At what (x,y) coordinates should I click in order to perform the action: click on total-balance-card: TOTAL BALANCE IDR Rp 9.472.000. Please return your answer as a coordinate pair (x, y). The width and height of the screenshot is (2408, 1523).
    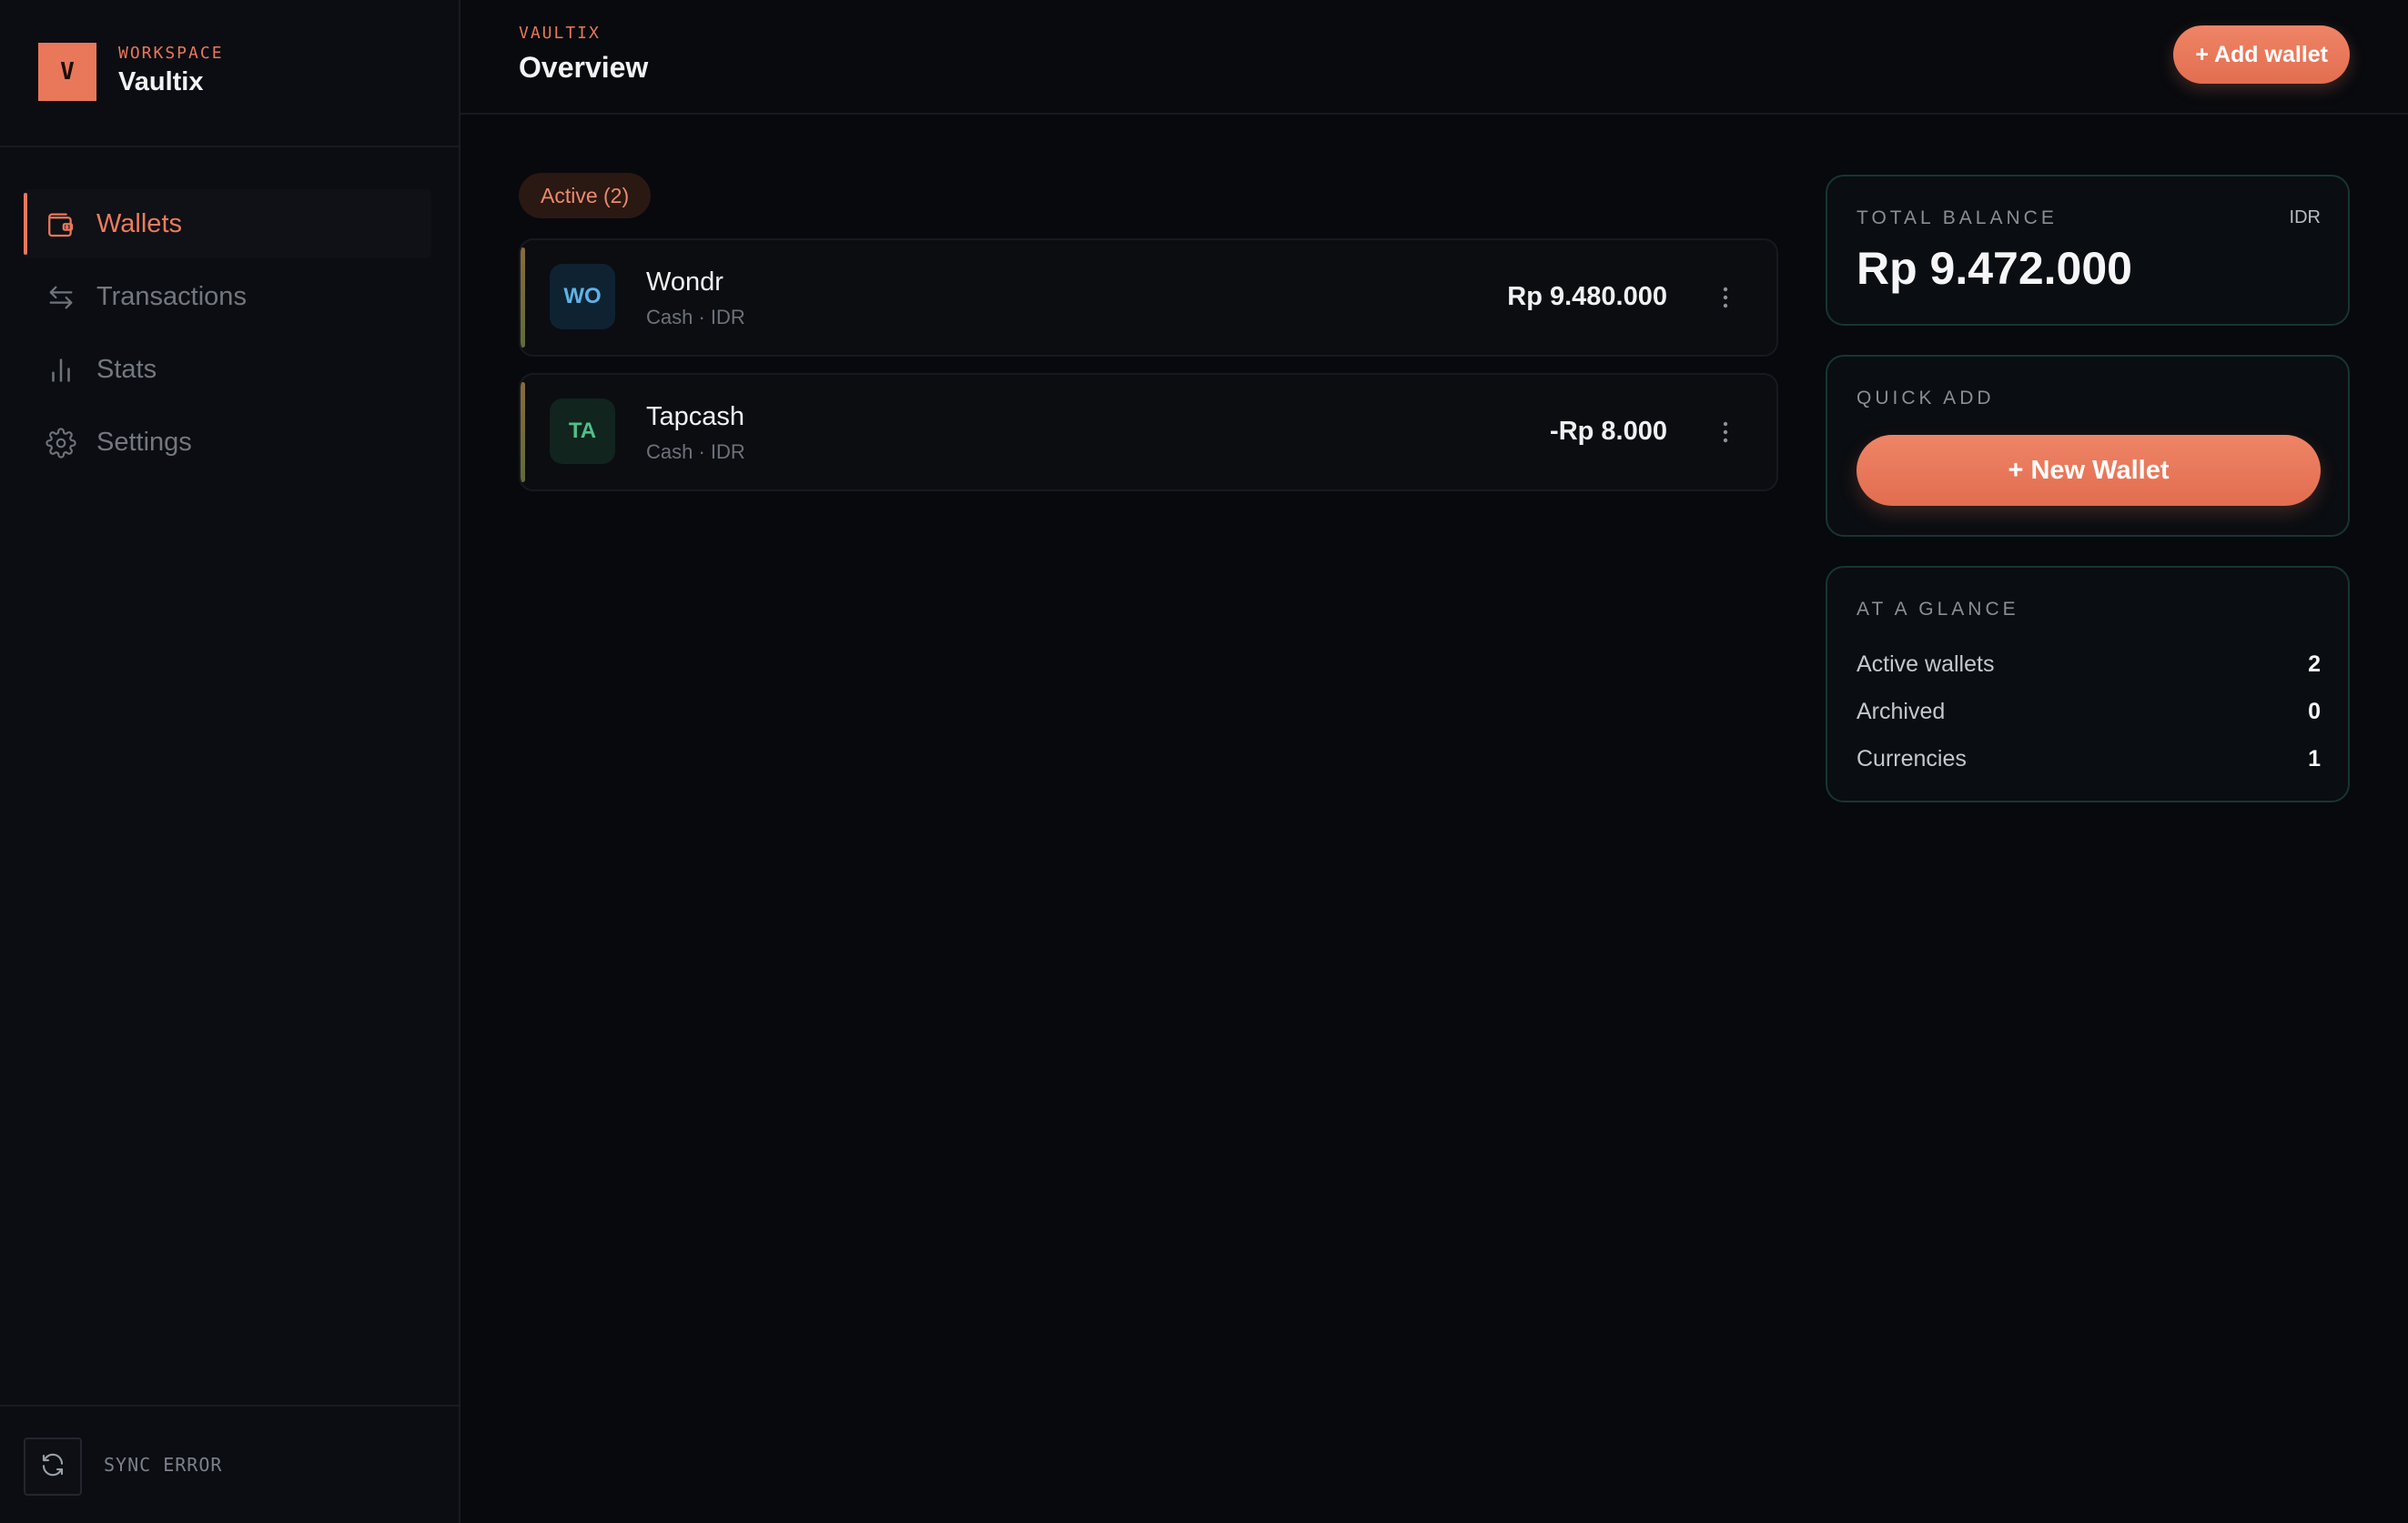
    Looking at the image, I should click on (2088, 251).